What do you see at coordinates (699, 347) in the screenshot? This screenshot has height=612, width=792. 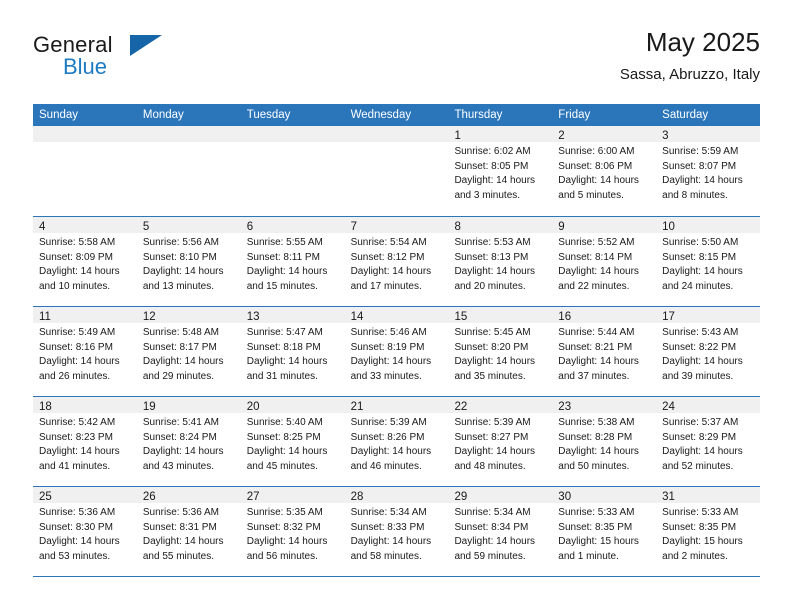 I see `sunset-text: Sunset: 8:22 PM` at bounding box center [699, 347].